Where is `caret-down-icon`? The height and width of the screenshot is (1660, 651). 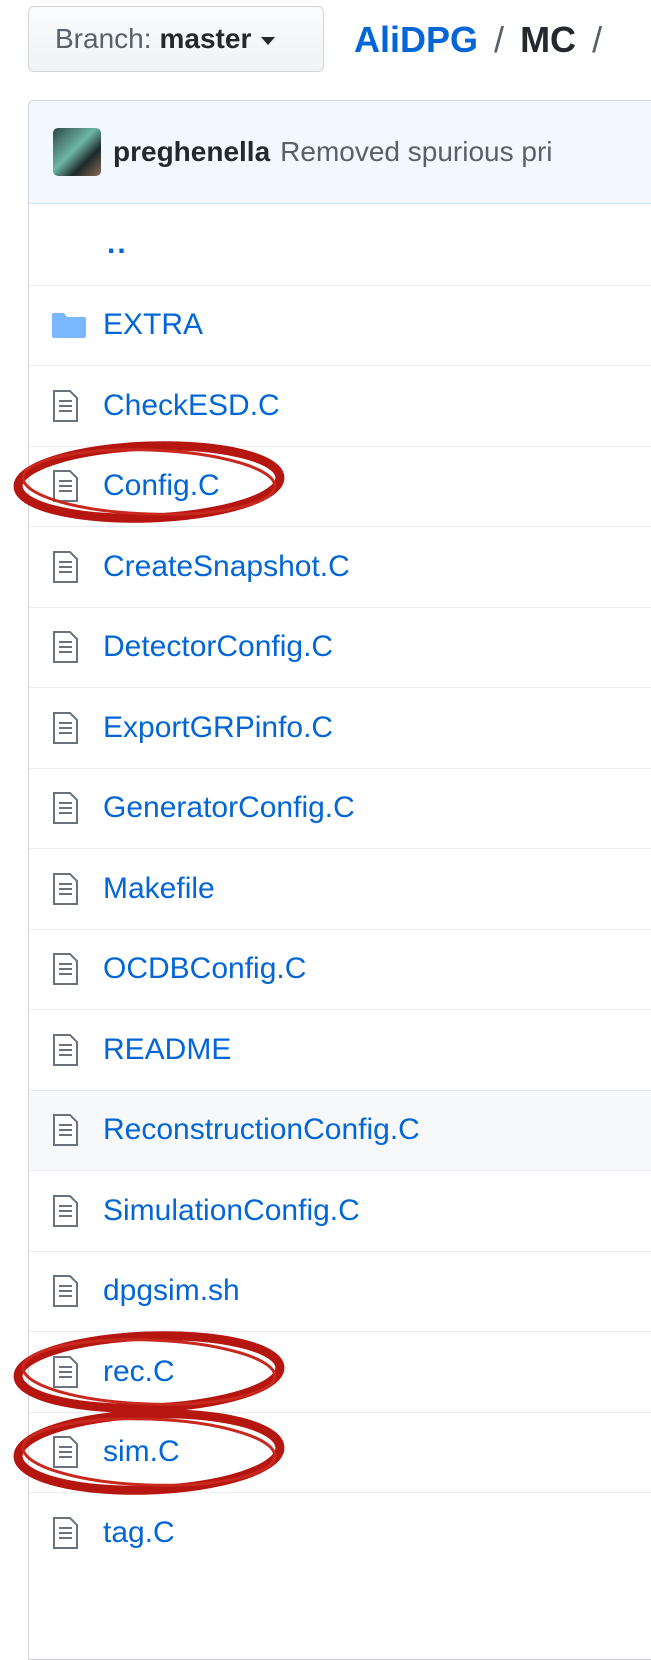
caret-down-icon is located at coordinates (268, 41).